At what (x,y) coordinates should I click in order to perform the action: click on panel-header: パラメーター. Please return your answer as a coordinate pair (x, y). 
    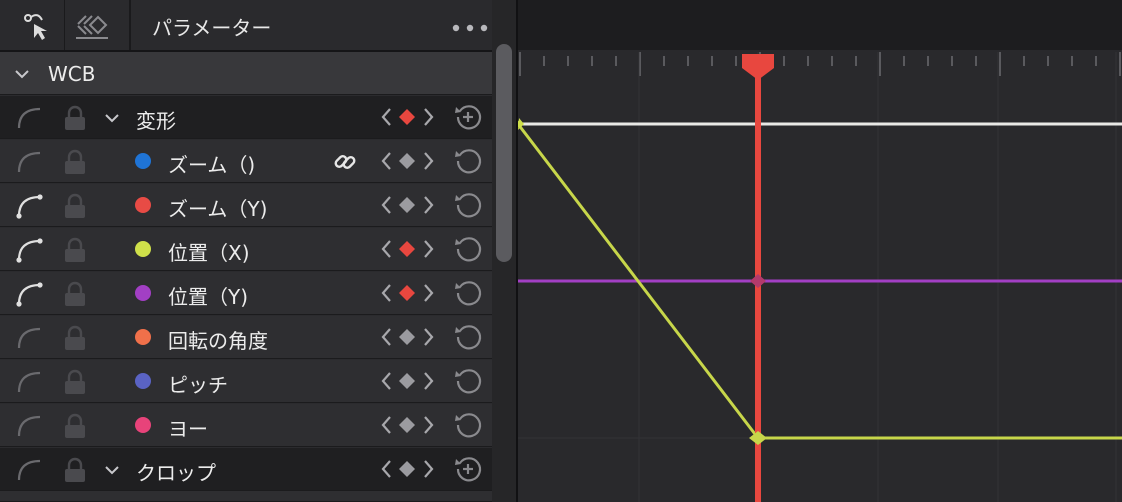
    Looking at the image, I should click on (246, 26).